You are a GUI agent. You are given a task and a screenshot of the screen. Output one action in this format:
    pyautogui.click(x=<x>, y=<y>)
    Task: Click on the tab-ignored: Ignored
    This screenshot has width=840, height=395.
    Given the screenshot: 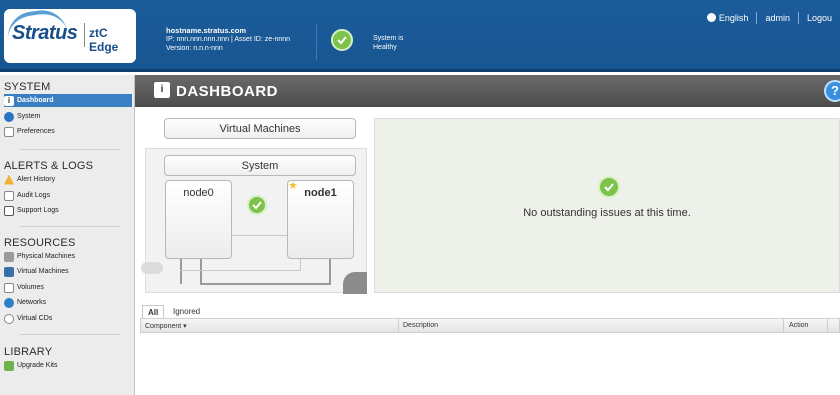 What is the action you would take?
    pyautogui.click(x=186, y=311)
    